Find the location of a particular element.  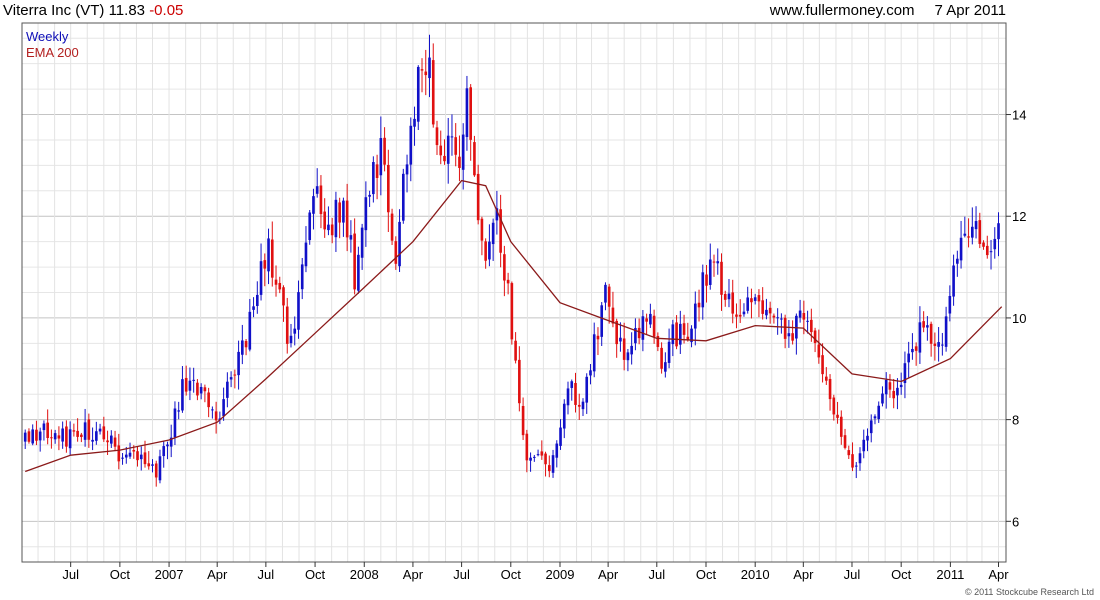

x-tick-label: 2011 is located at coordinates (950, 574).